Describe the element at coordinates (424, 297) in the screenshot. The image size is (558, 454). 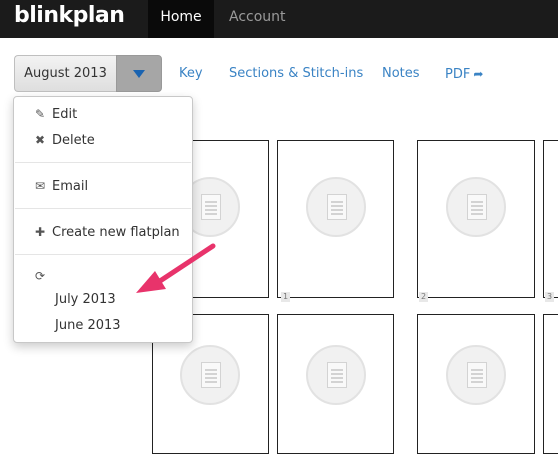
I see `page-number: 2` at that location.